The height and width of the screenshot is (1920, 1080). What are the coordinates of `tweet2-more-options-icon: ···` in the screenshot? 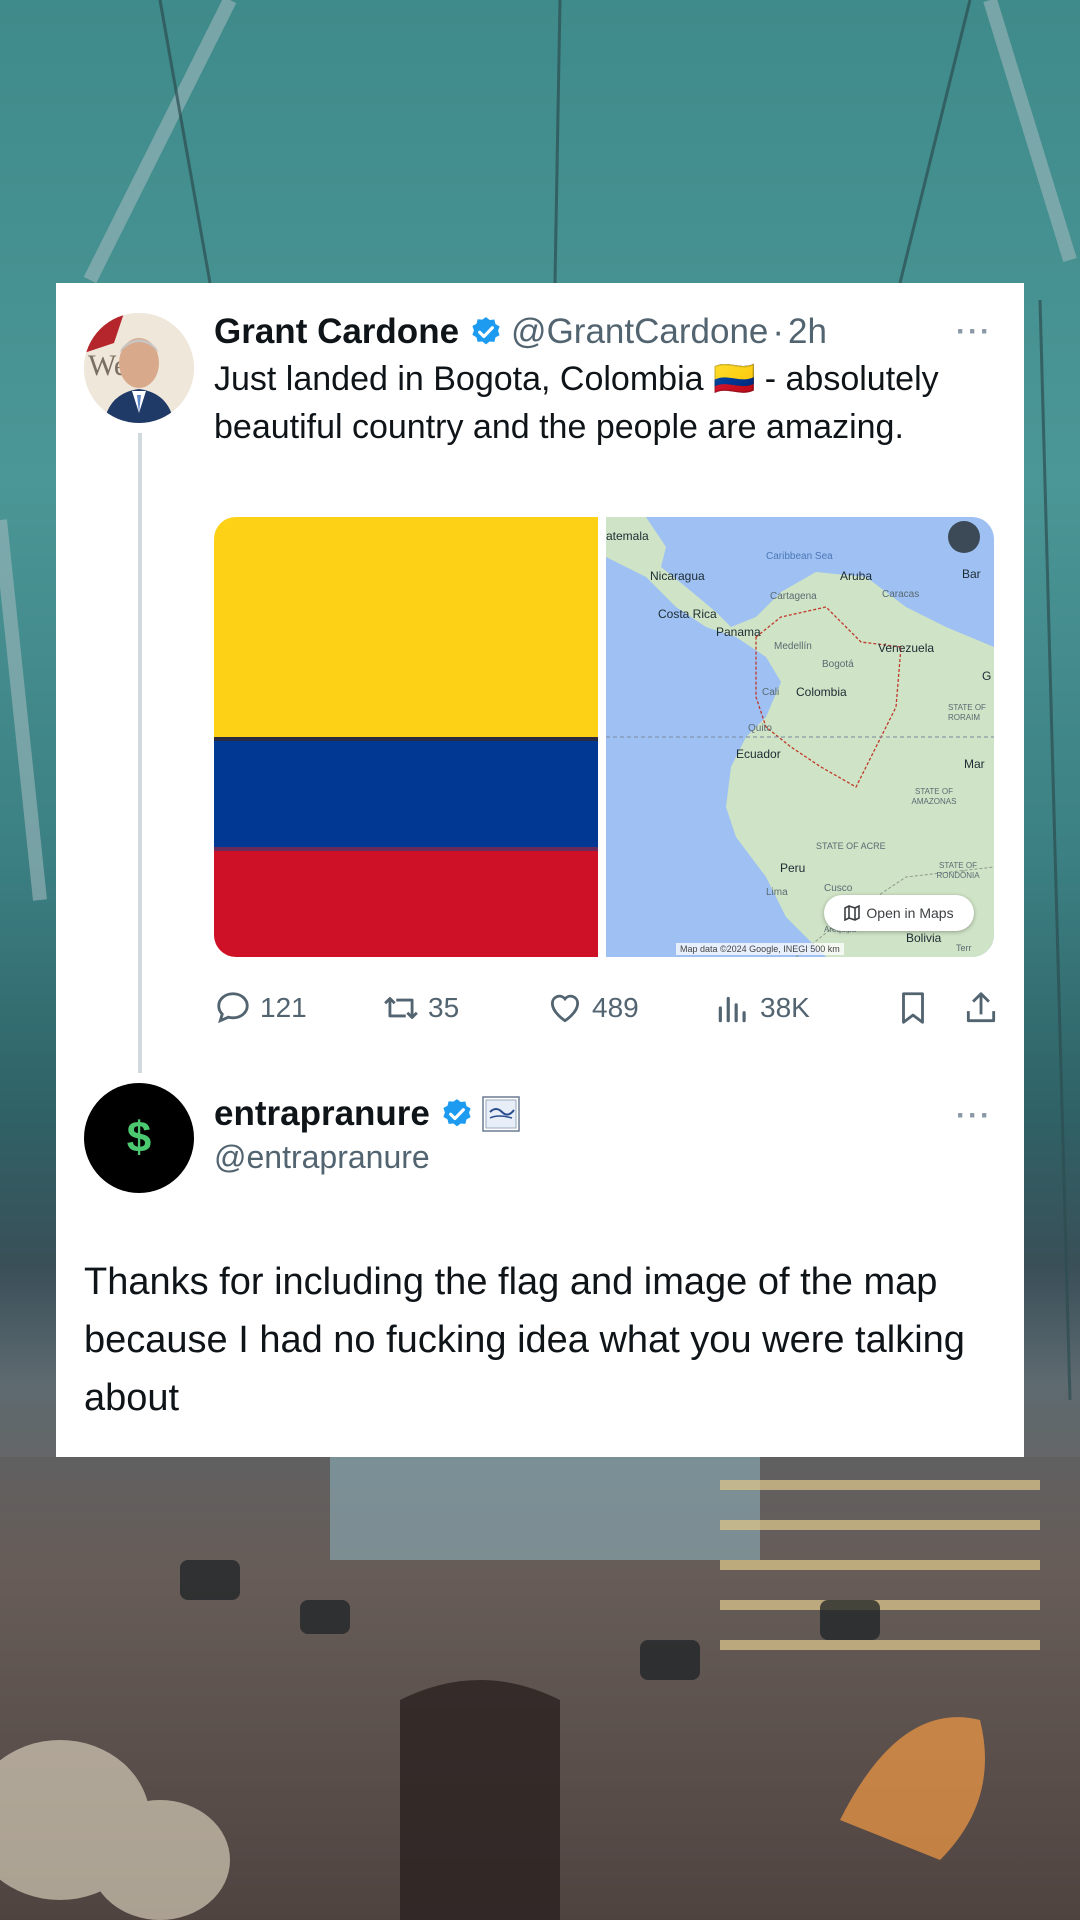 It's located at (974, 1116).